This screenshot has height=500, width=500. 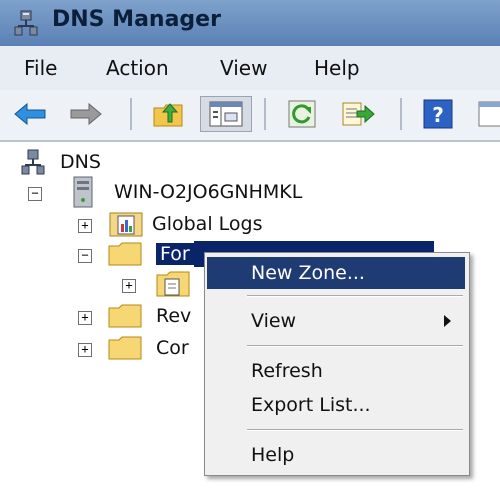 I want to click on properties-button, so click(x=486, y=114).